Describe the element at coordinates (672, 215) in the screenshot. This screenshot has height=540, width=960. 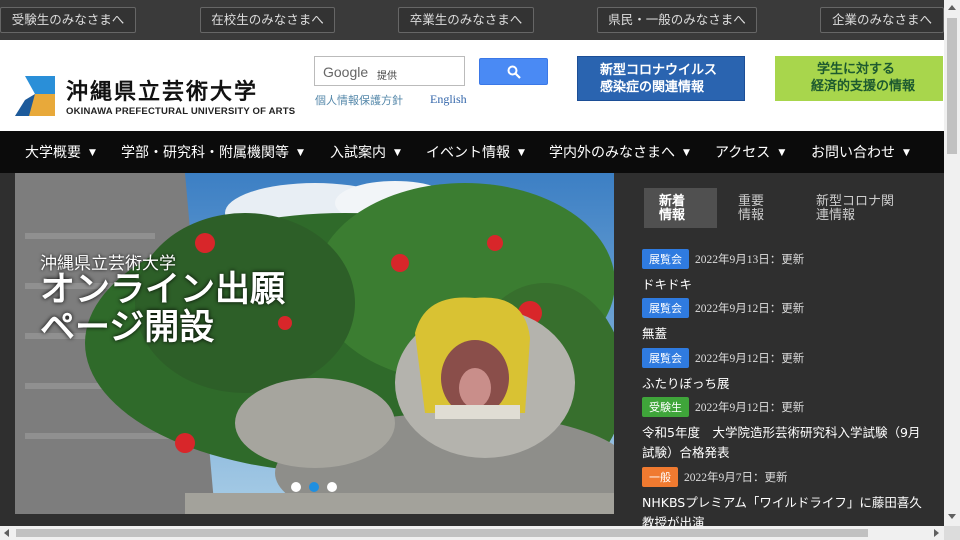
I see `tab-new-info-line2: 情報` at that location.